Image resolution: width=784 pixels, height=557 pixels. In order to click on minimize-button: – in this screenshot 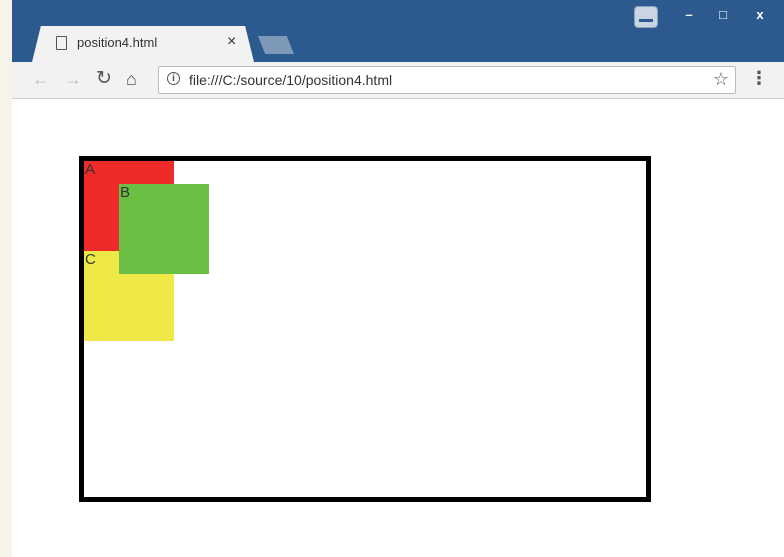, I will do `click(689, 15)`.